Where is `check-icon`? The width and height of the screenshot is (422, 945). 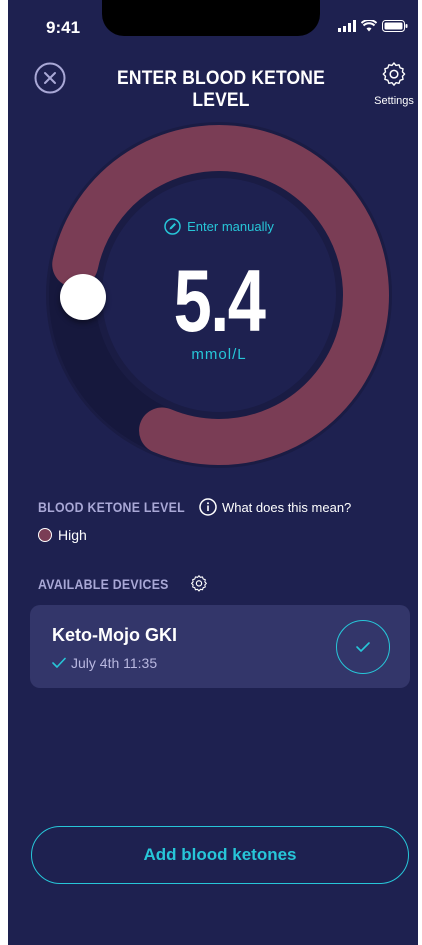
check-icon is located at coordinates (59, 662).